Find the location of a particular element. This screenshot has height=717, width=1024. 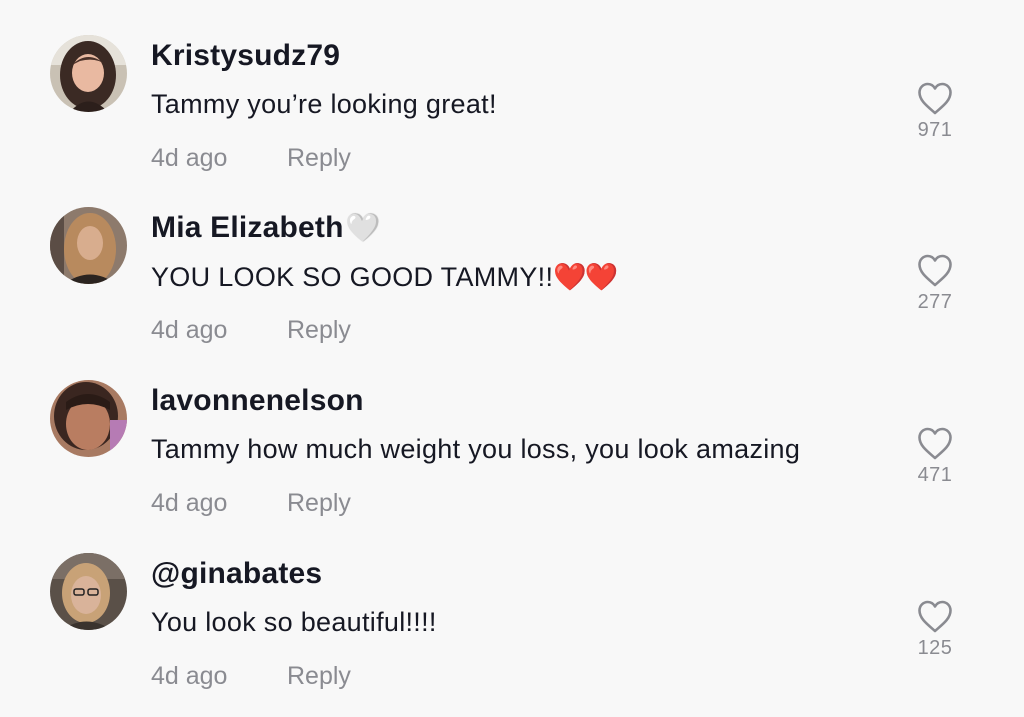

username-text: @ginabates is located at coordinates (237, 573).